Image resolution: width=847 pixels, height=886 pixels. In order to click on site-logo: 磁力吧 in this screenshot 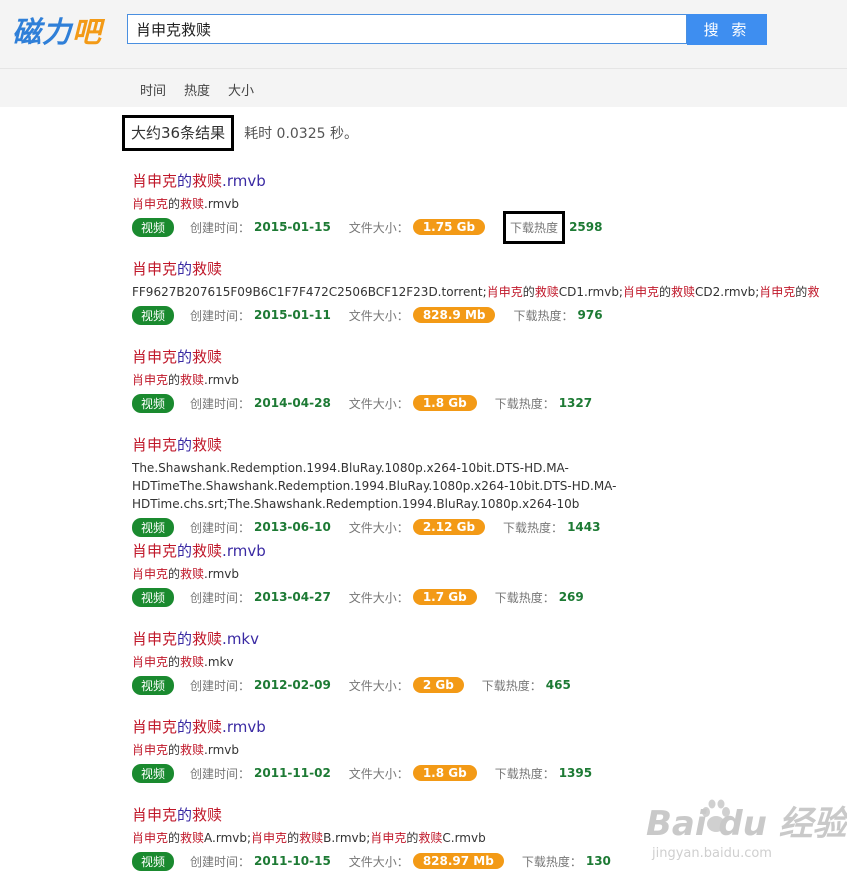, I will do `click(57, 30)`.